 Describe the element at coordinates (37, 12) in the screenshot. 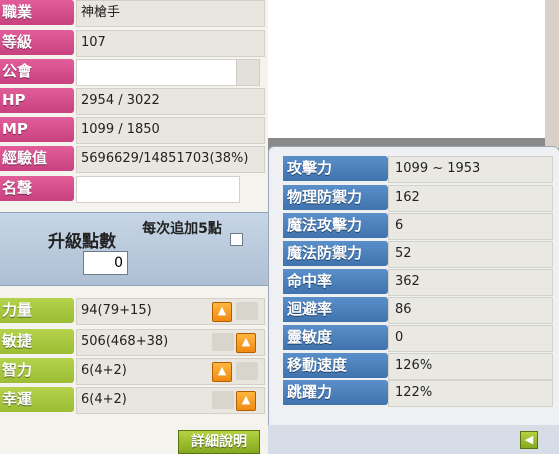

I see `job-label: 職業` at that location.